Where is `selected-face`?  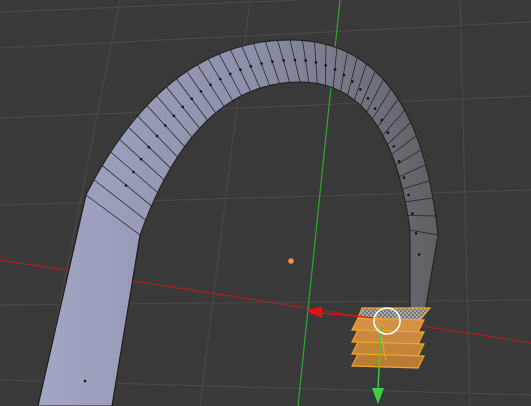
selected-face is located at coordinates (388, 361).